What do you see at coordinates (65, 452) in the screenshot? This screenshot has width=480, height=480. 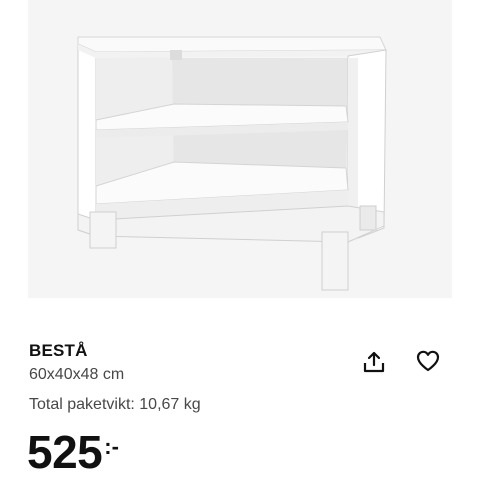 I see `price-amount: 525` at bounding box center [65, 452].